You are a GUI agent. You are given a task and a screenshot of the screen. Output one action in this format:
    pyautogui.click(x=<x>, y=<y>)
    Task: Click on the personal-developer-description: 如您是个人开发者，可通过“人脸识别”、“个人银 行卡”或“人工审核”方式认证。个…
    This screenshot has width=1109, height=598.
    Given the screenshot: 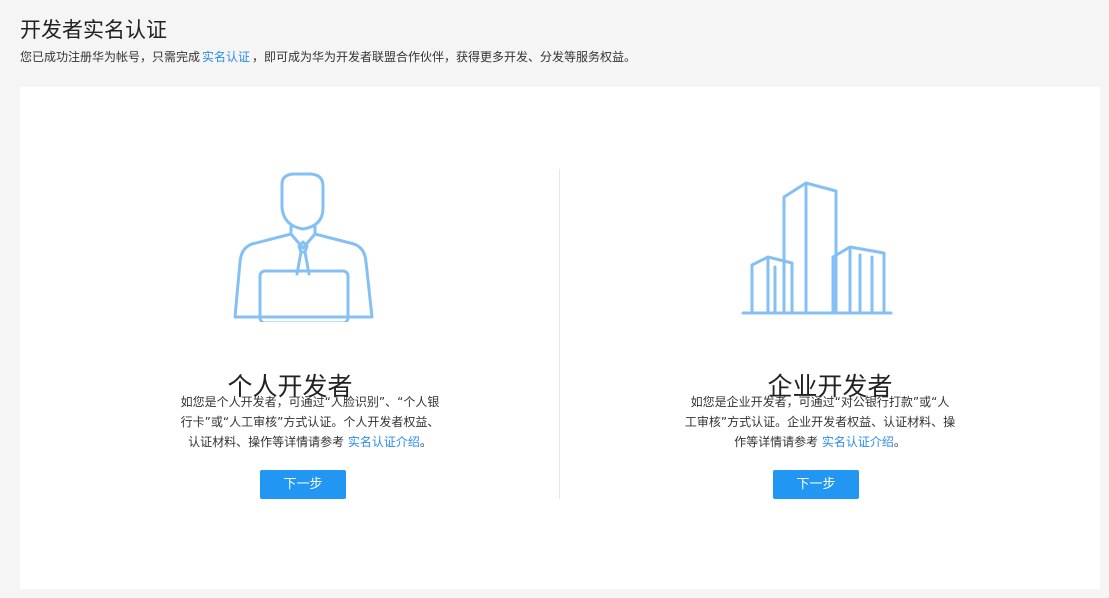 What is the action you would take?
    pyautogui.click(x=310, y=422)
    